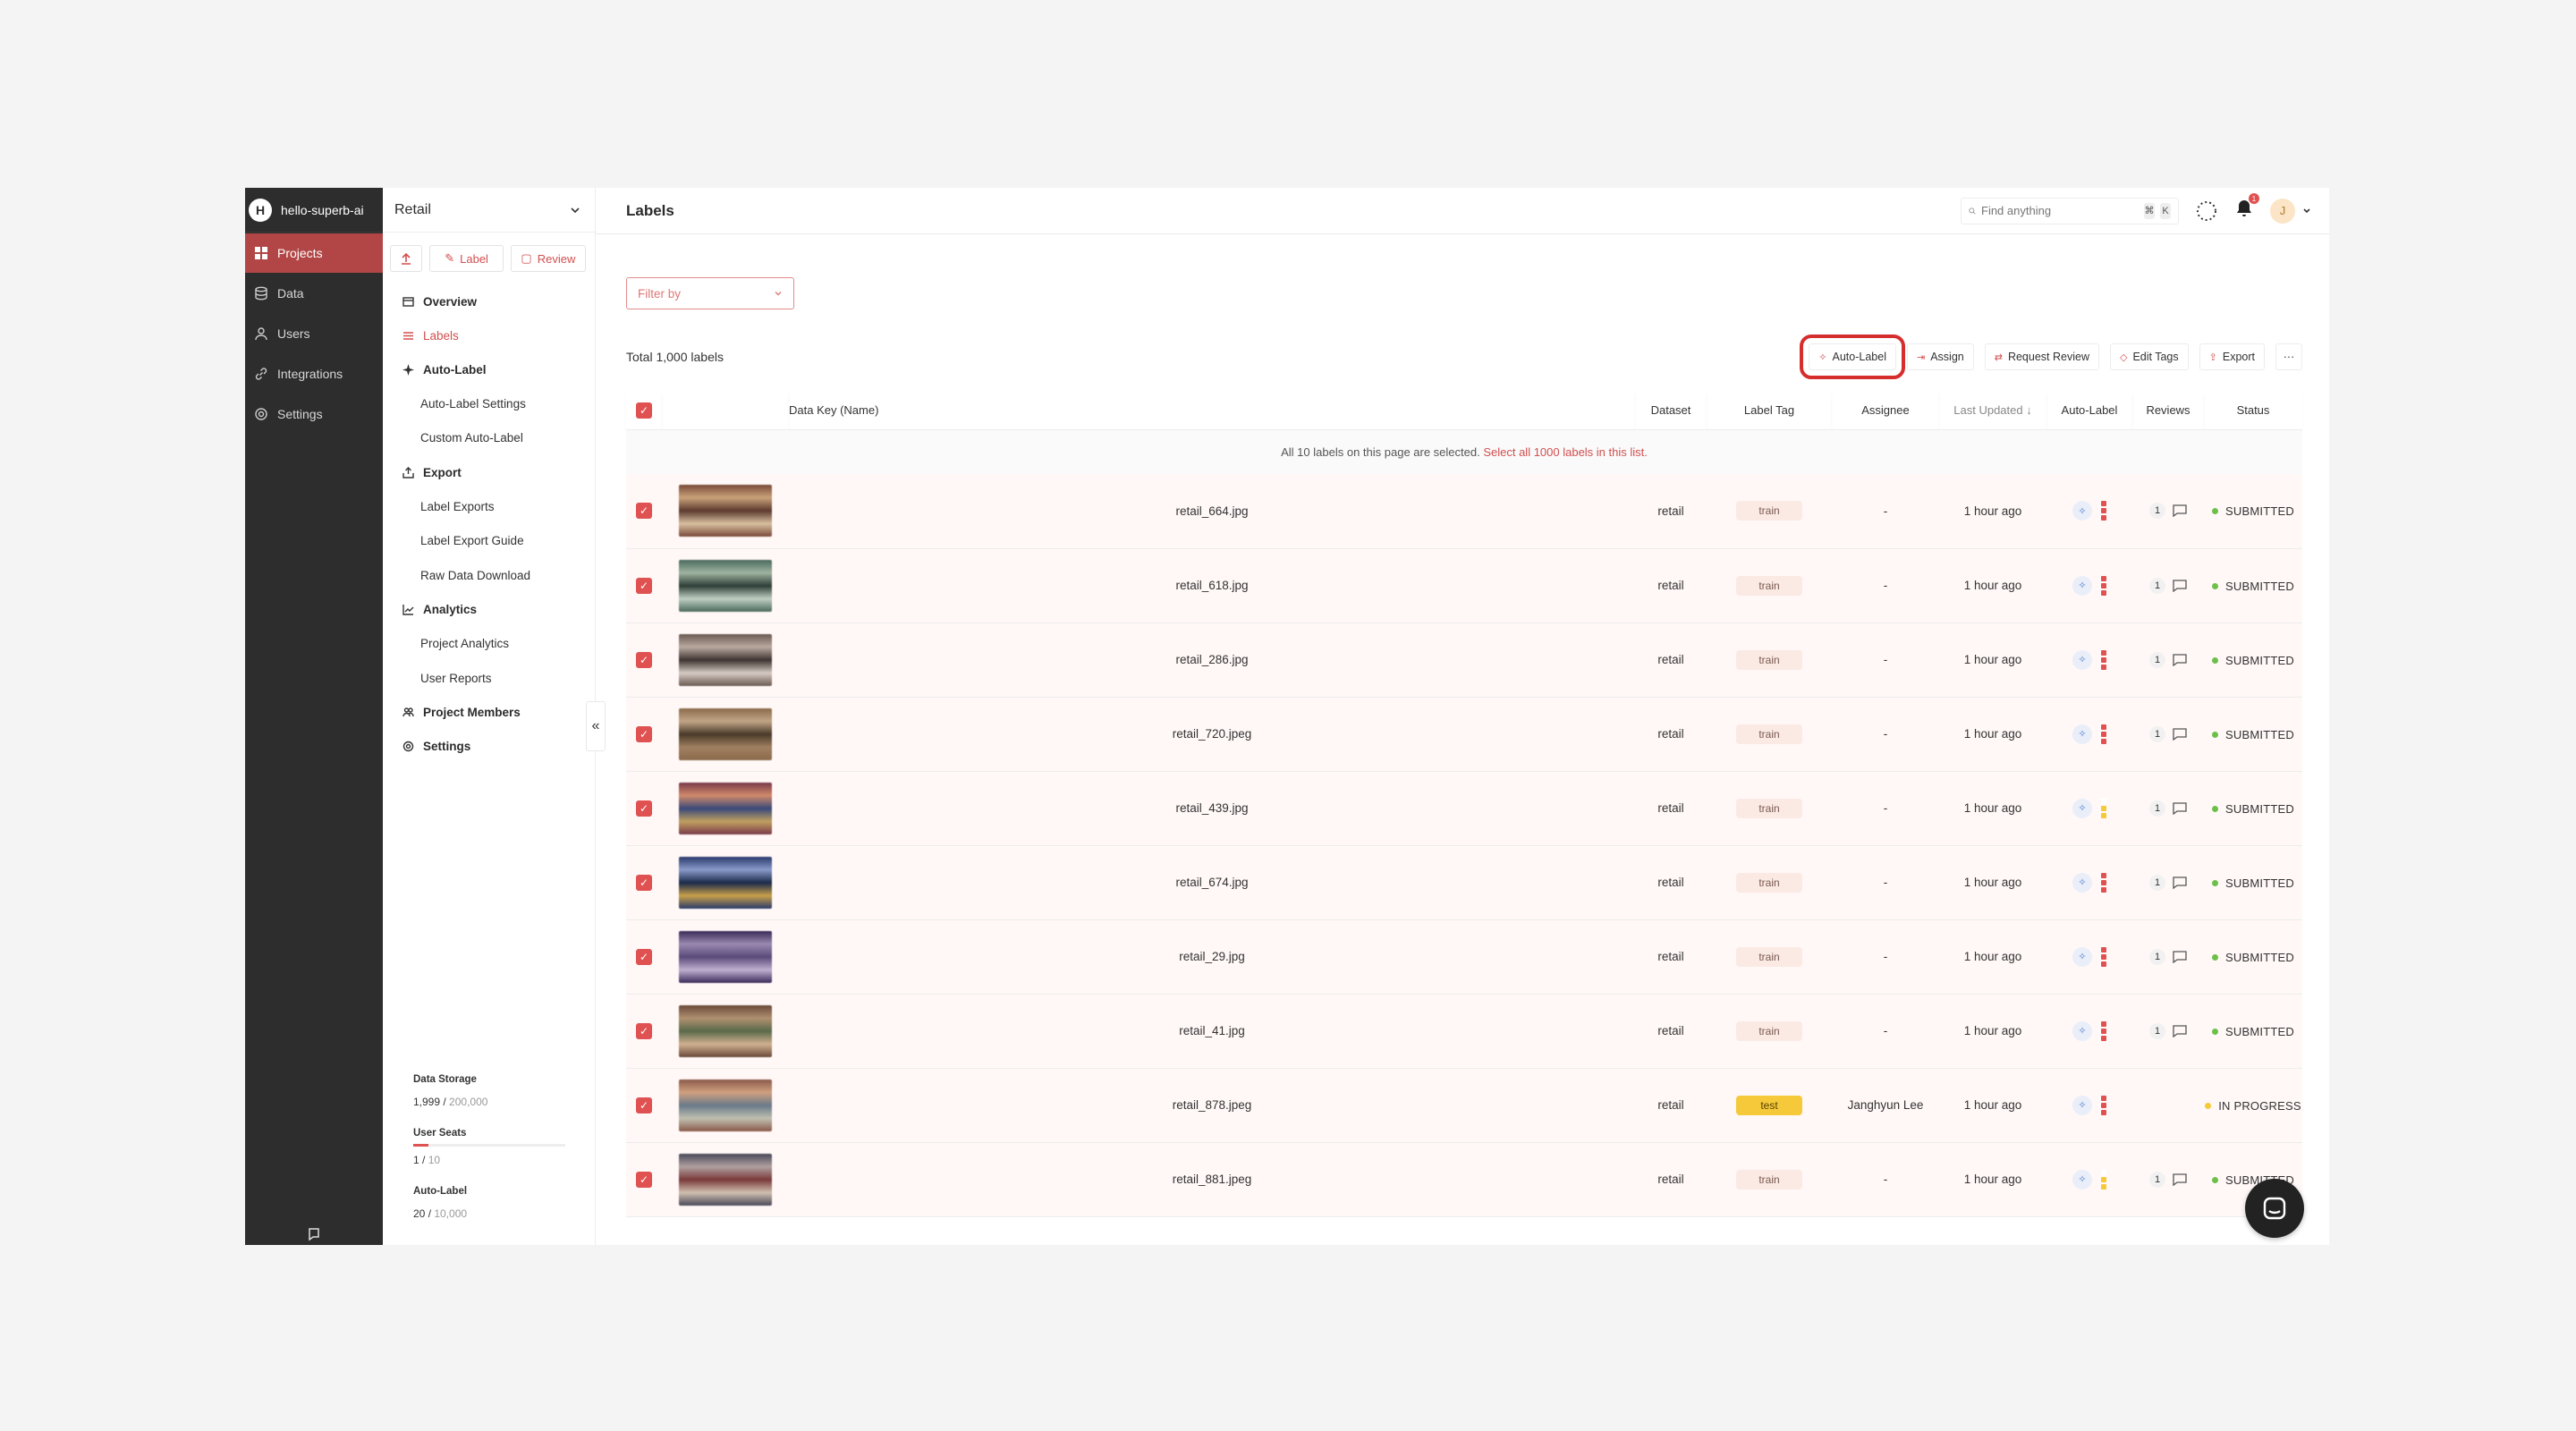 The height and width of the screenshot is (1431, 2576). What do you see at coordinates (2060, 211) in the screenshot?
I see `search-input` at bounding box center [2060, 211].